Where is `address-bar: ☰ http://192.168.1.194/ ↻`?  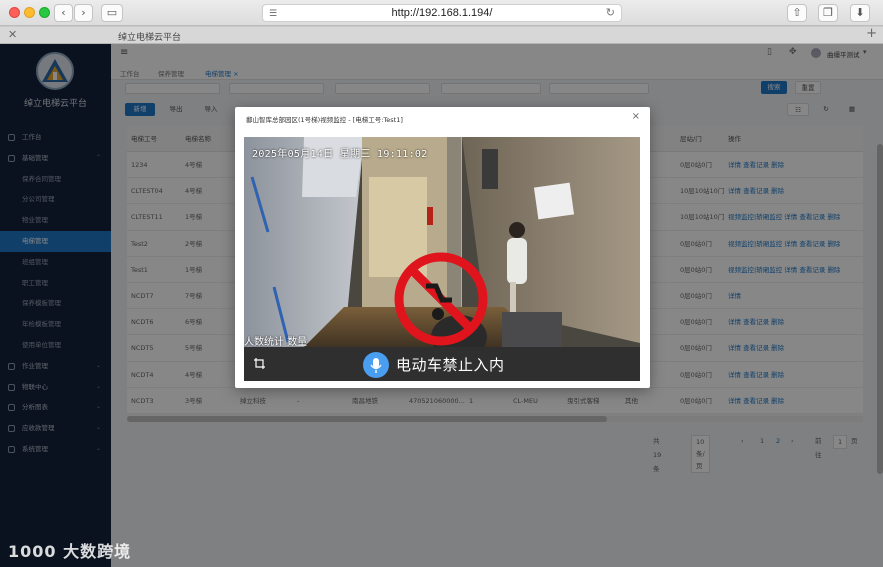 address-bar: ☰ http://192.168.1.194/ ↻ is located at coordinates (442, 13).